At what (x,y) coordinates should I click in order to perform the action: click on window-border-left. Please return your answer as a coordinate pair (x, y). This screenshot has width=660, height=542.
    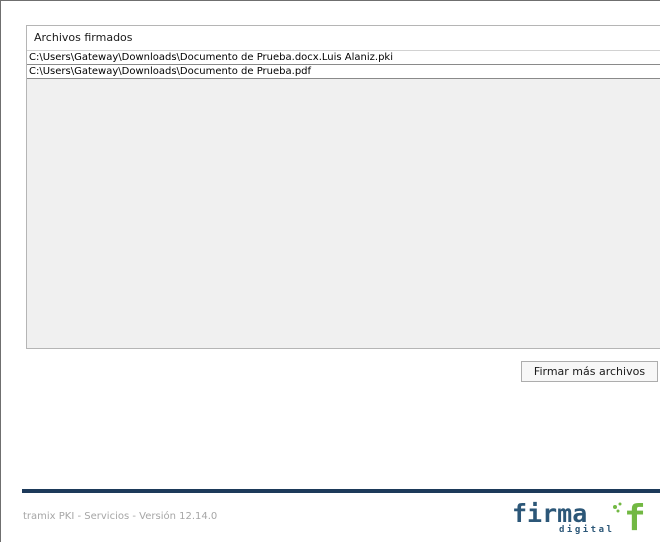
    Looking at the image, I should click on (0, 271).